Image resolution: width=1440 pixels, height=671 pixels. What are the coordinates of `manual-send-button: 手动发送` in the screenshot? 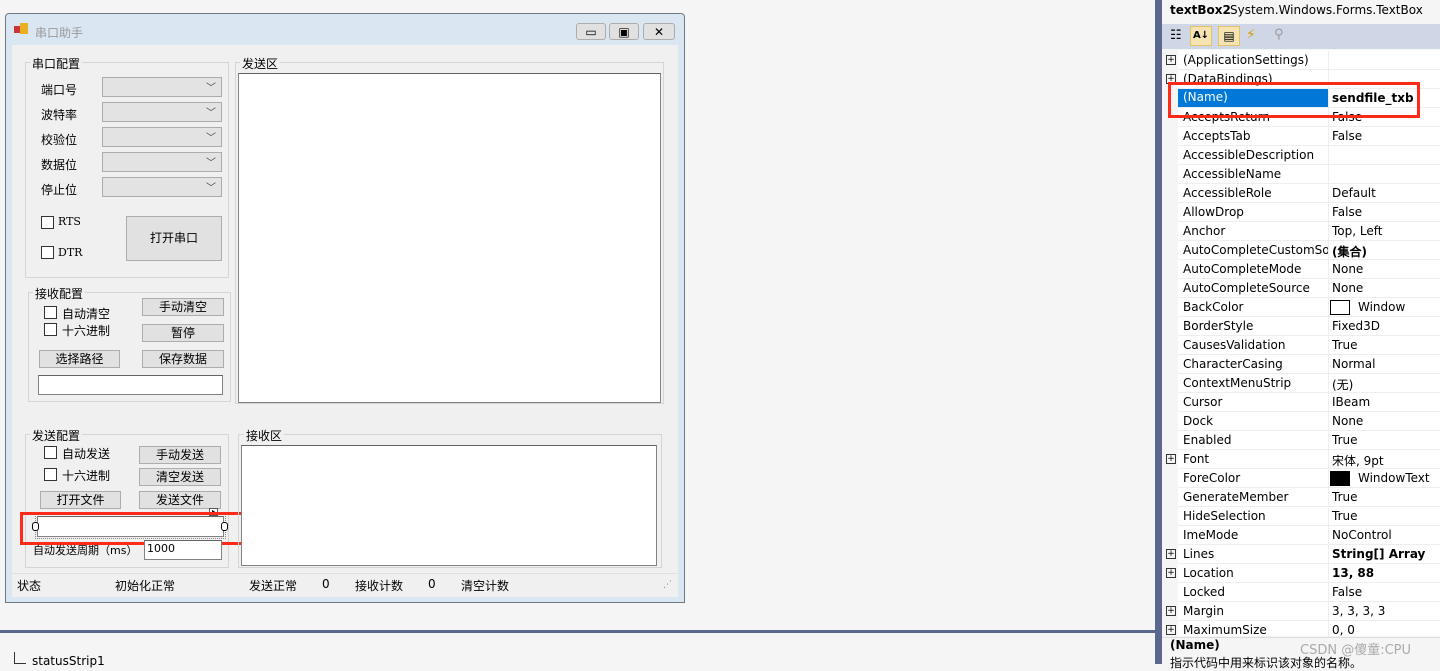 It's located at (180, 455).